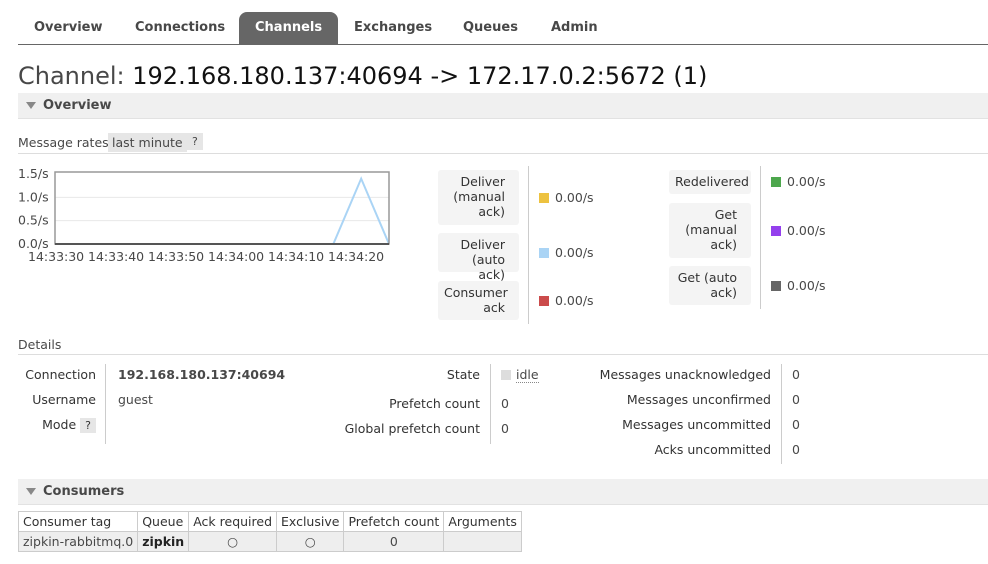 Image resolution: width=988 pixels, height=564 pixels. What do you see at coordinates (725, 214) in the screenshot?
I see `legend-label-line: Get` at bounding box center [725, 214].